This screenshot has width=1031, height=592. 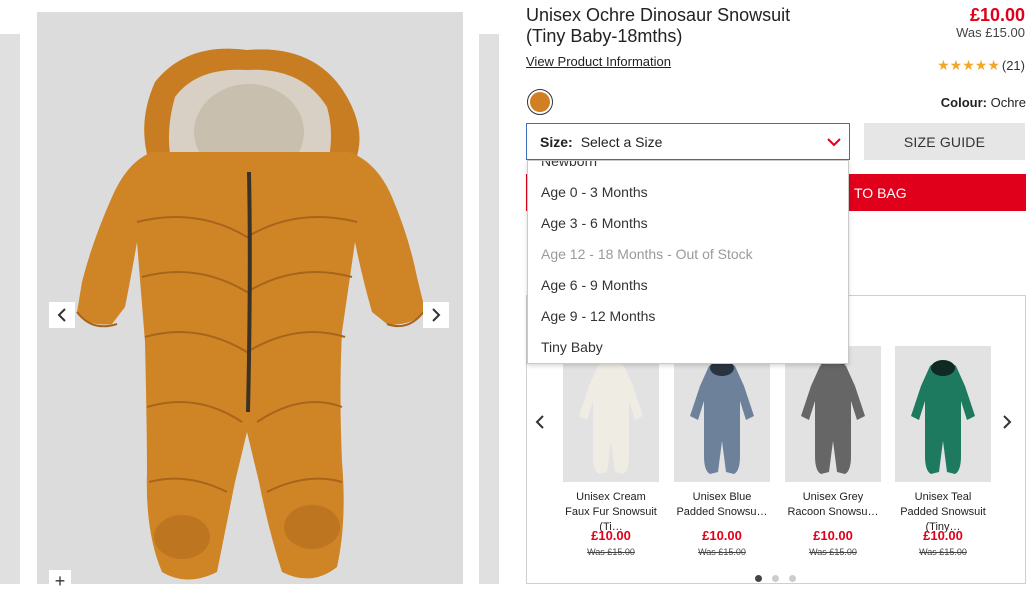 What do you see at coordinates (944, 141) in the screenshot?
I see `size-guide-button: SIZE GUIDE` at bounding box center [944, 141].